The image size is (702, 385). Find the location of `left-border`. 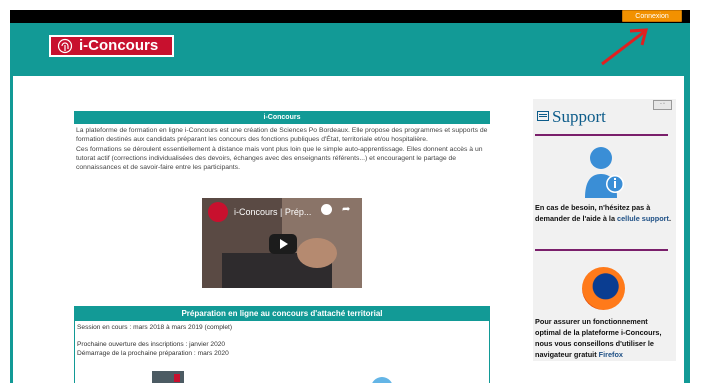

left-border is located at coordinates (11, 229).